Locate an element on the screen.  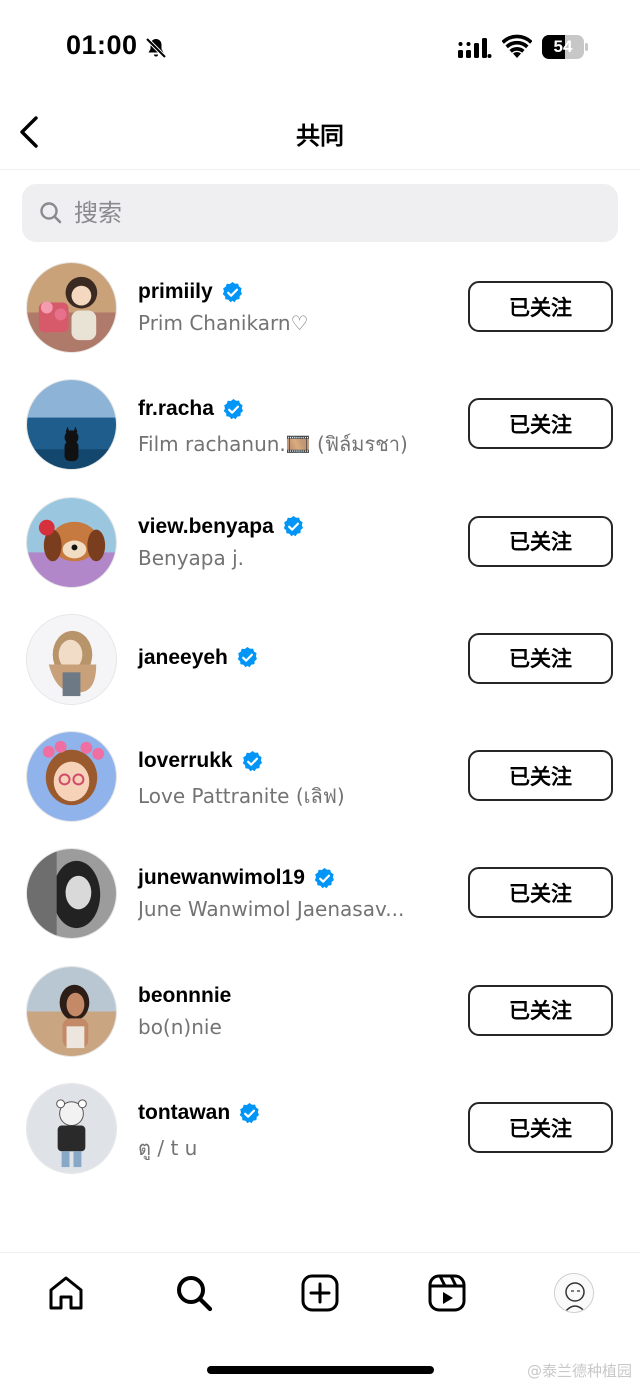
home-indicator is located at coordinates (320, 1370).